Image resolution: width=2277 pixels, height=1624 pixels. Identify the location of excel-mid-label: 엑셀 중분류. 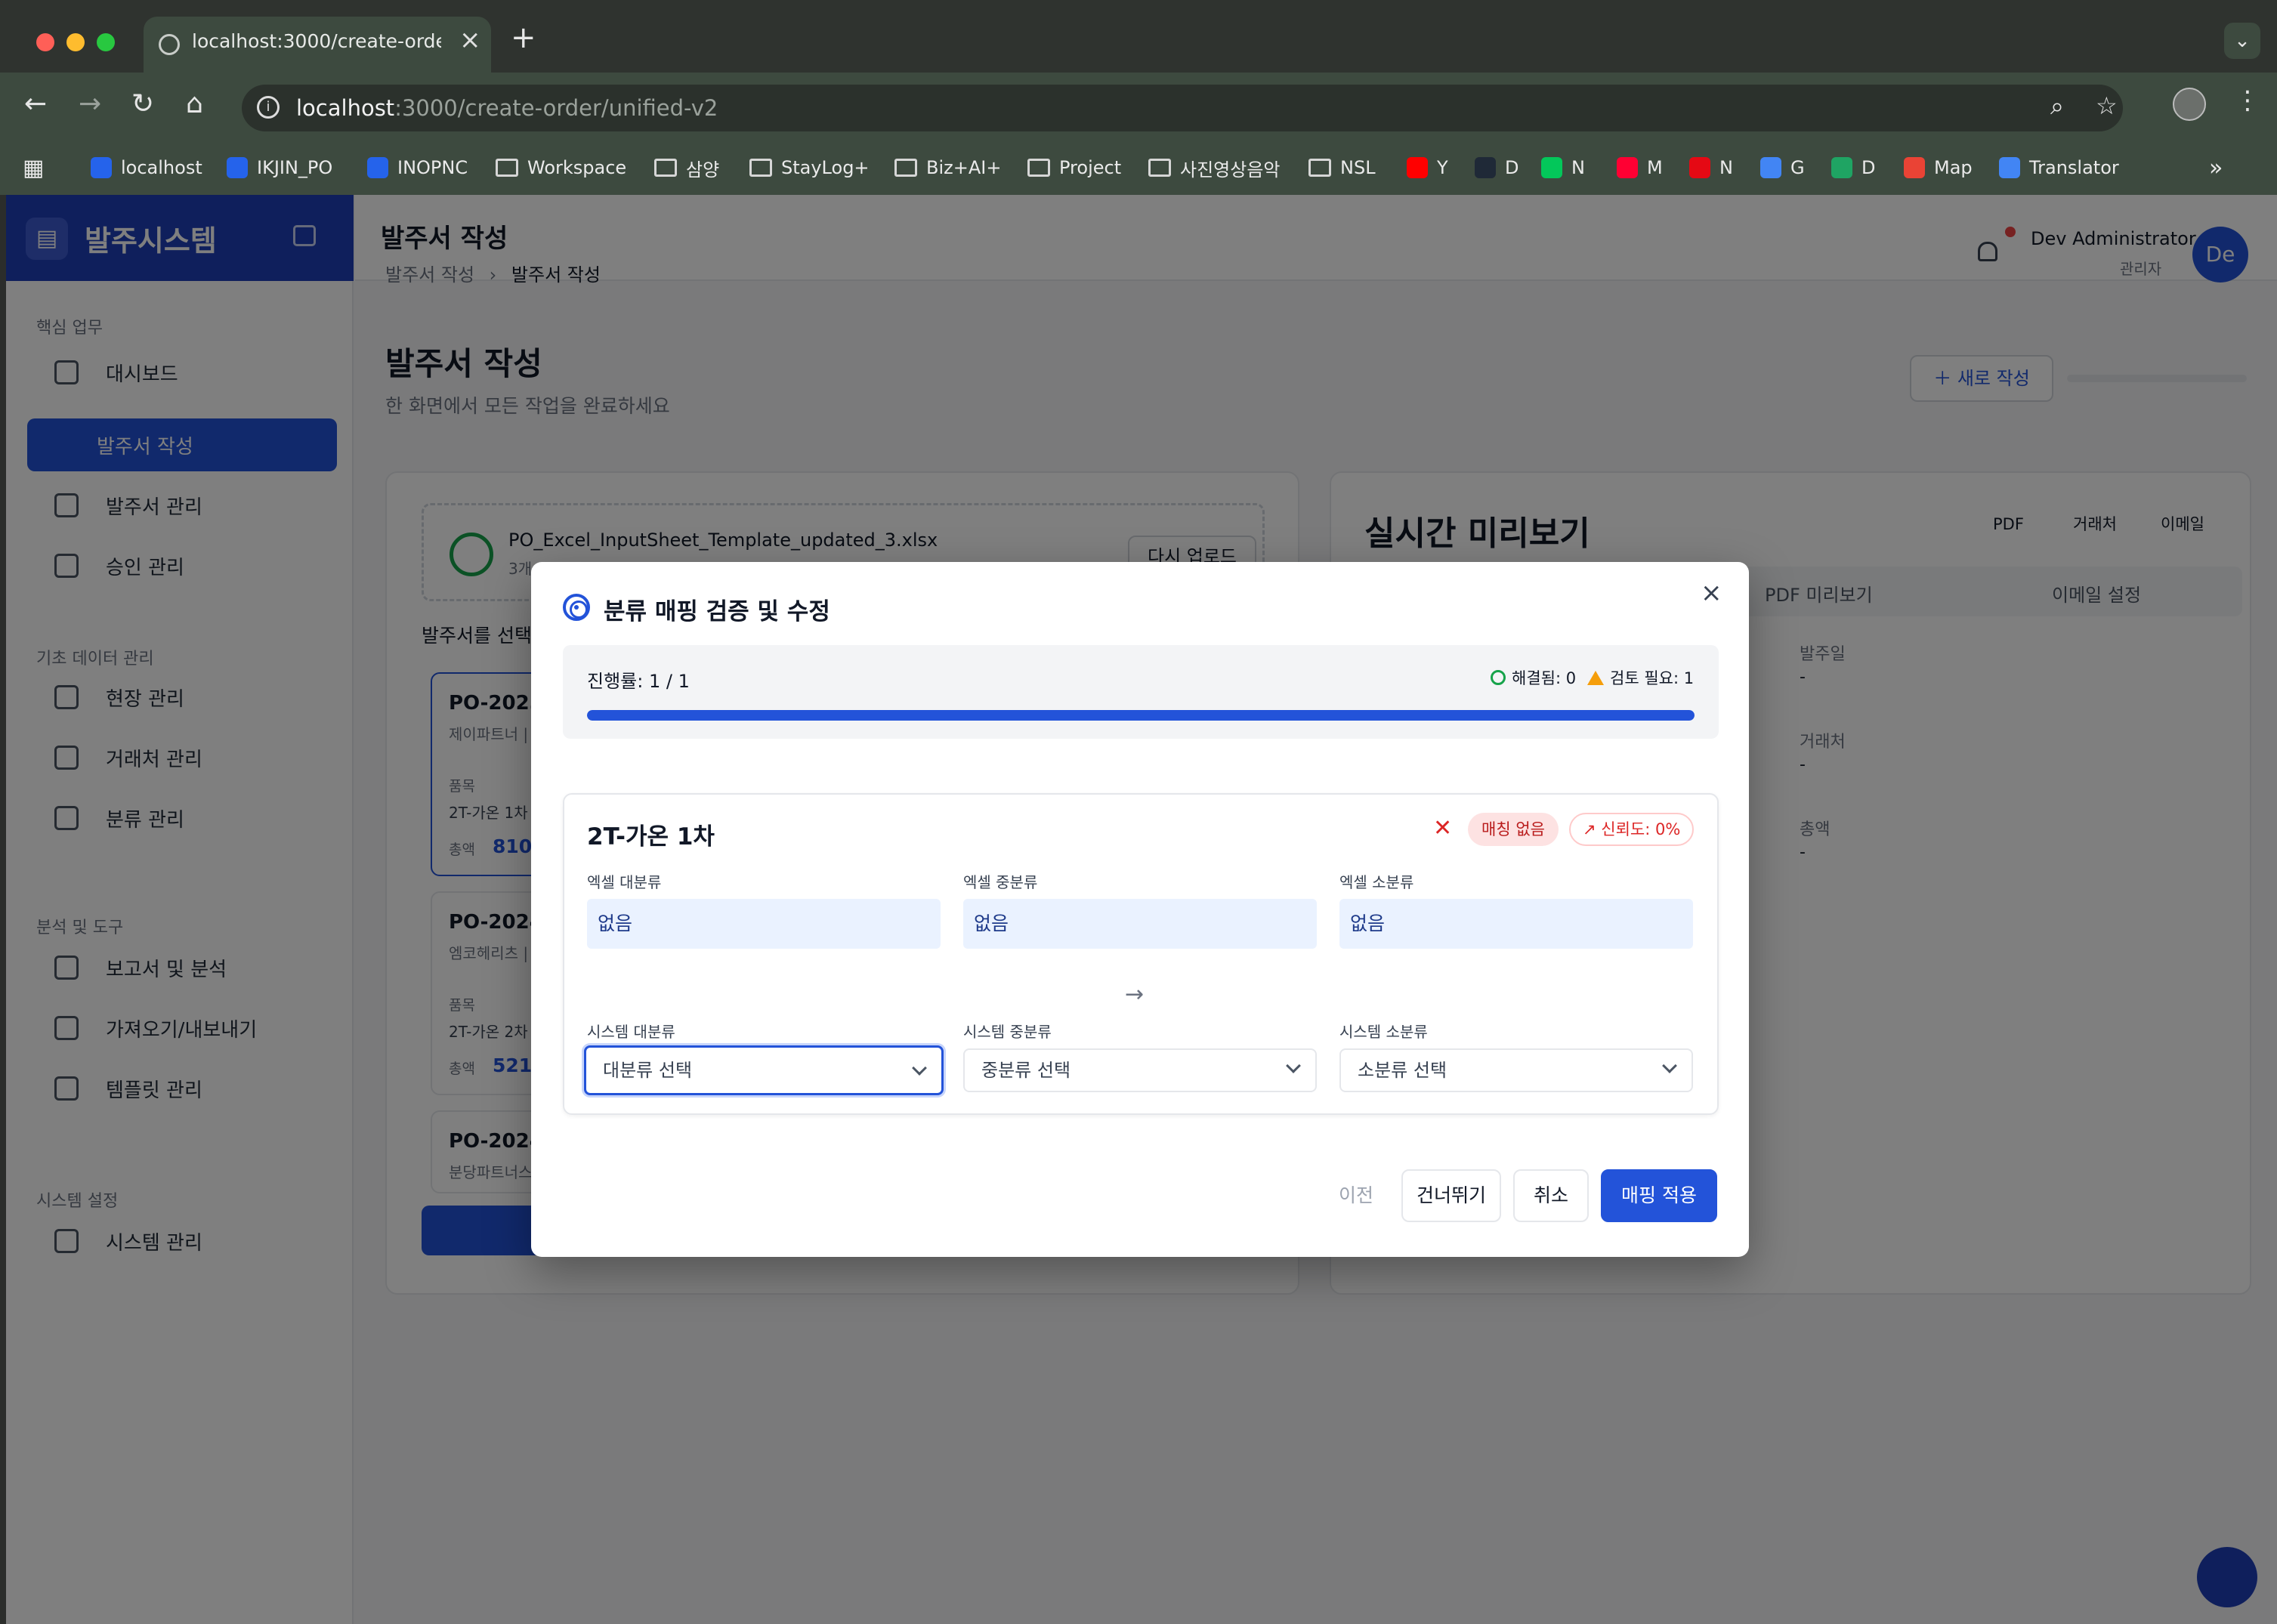
(1001, 882).